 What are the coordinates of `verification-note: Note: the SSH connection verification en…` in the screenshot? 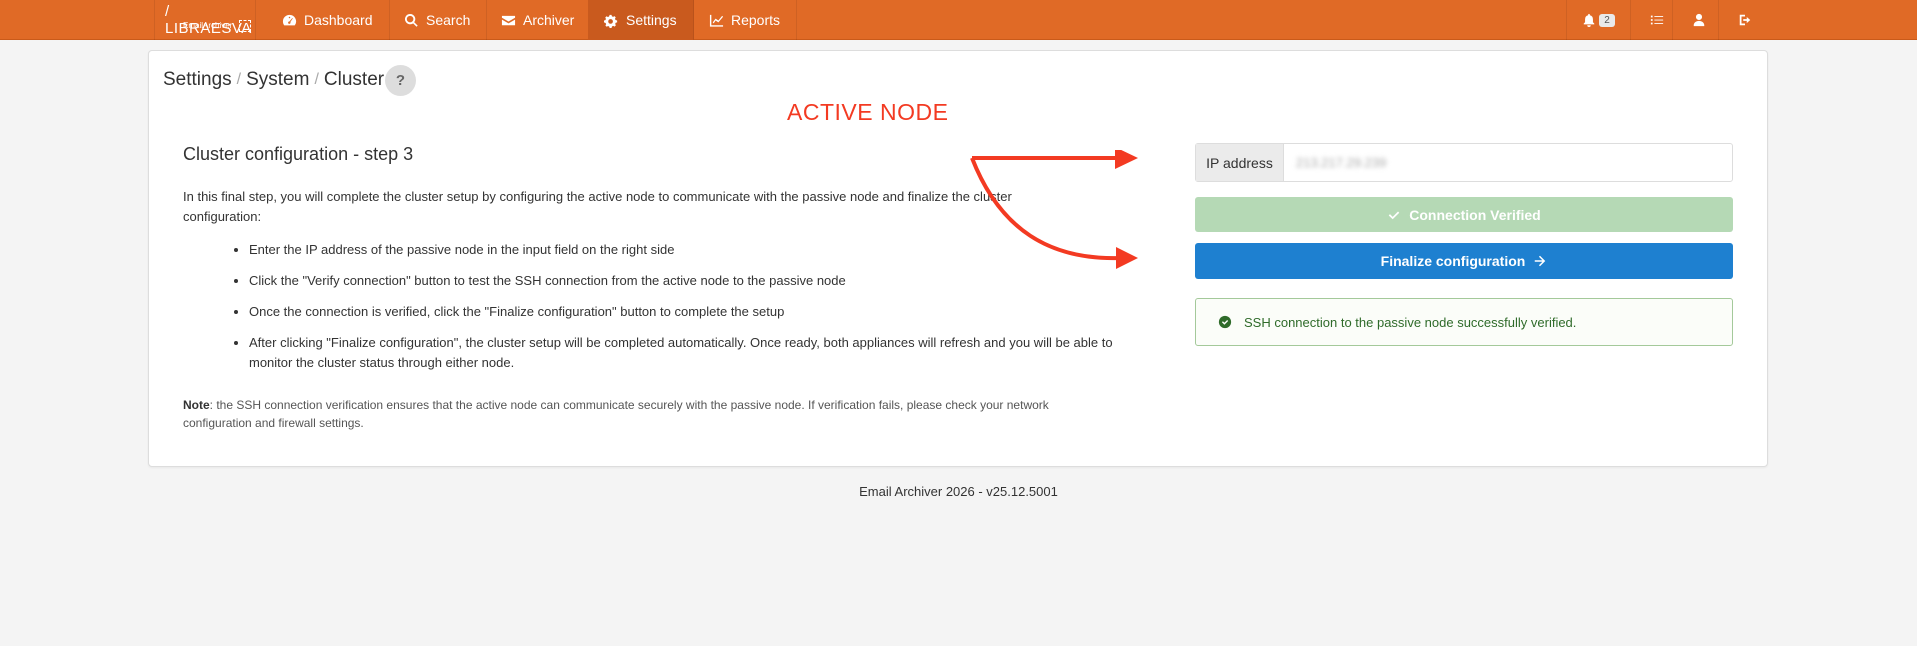 It's located at (633, 414).